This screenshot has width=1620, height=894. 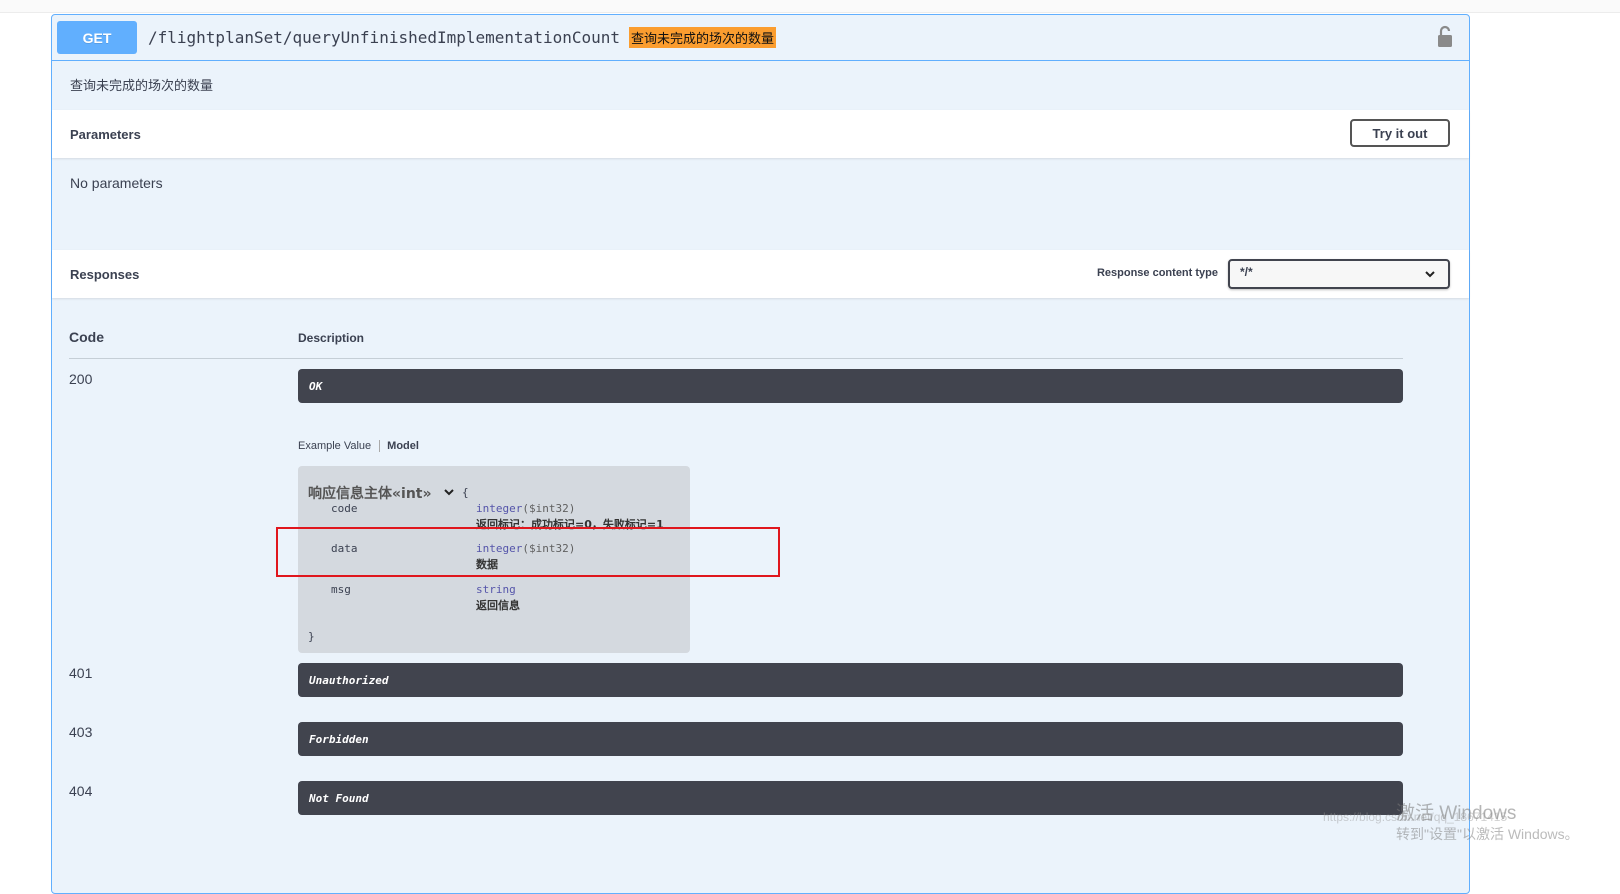 I want to click on model-tabs: Example Value Model, so click(x=358, y=446).